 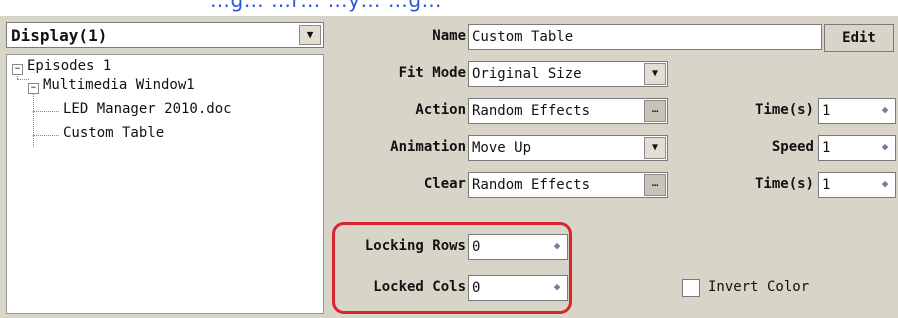 I want to click on speed-input: 1 ◆, so click(x=857, y=148).